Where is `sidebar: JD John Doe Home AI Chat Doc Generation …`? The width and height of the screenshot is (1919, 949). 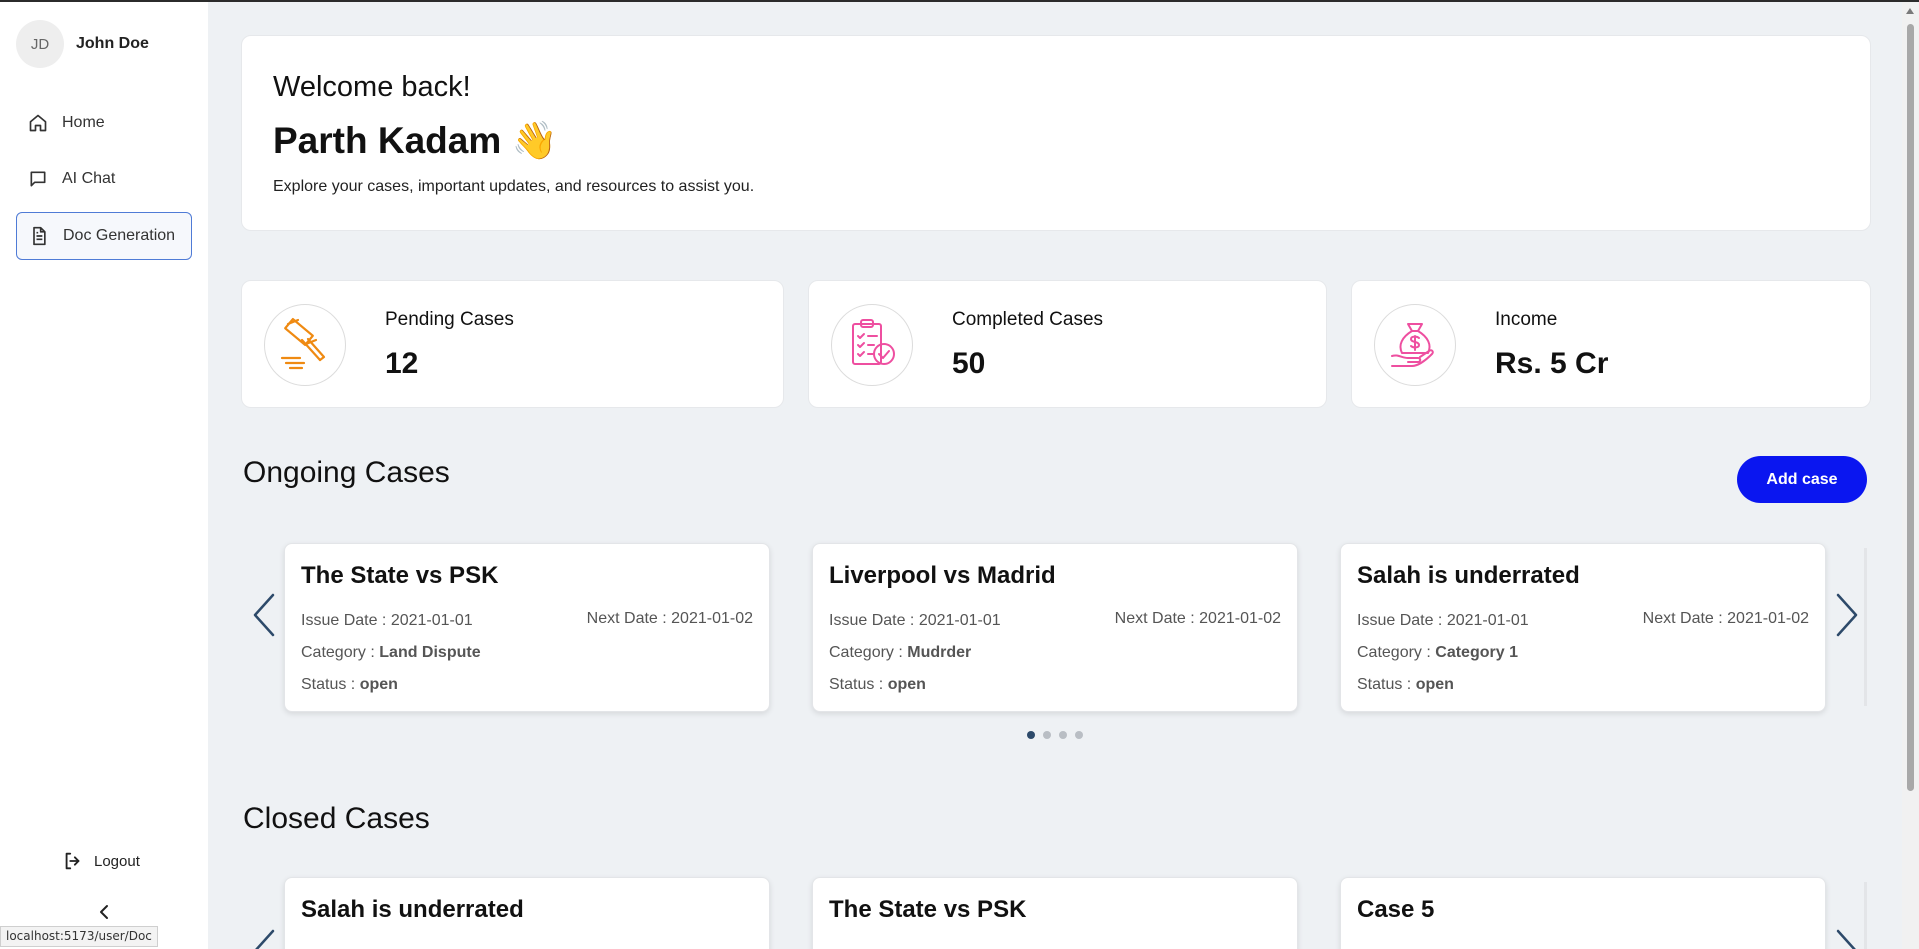
sidebar: JD John Doe Home AI Chat Doc Generation … is located at coordinates (104, 475).